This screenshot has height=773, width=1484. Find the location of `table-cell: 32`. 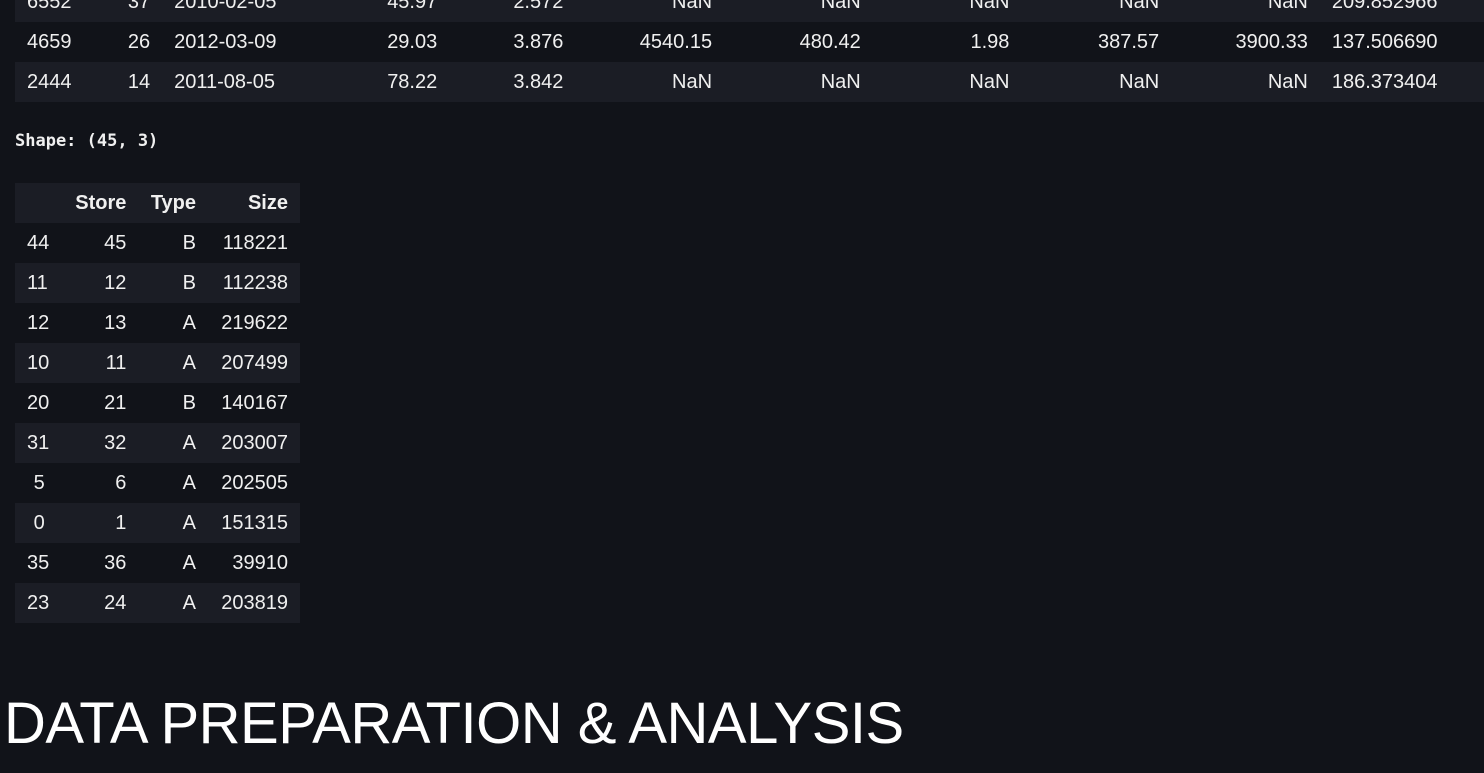

table-cell: 32 is located at coordinates (101, 443).